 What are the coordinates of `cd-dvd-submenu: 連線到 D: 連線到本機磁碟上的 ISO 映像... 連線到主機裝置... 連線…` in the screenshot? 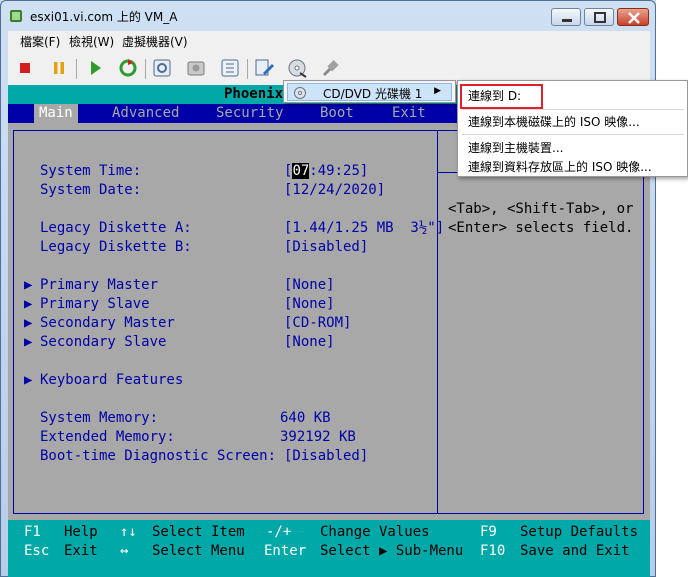 It's located at (572, 128).